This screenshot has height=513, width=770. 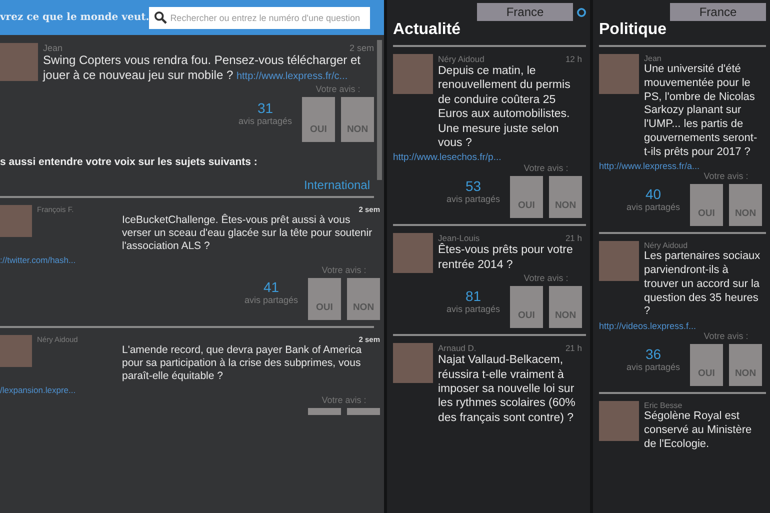 What do you see at coordinates (507, 389) in the screenshot?
I see `question-text: Najat Vallaud-Belkacem, réussira t-elle vraiment à imposer sa nouvelle loi sur les rythmes scolaires (60% des français sont contre) ?` at bounding box center [507, 389].